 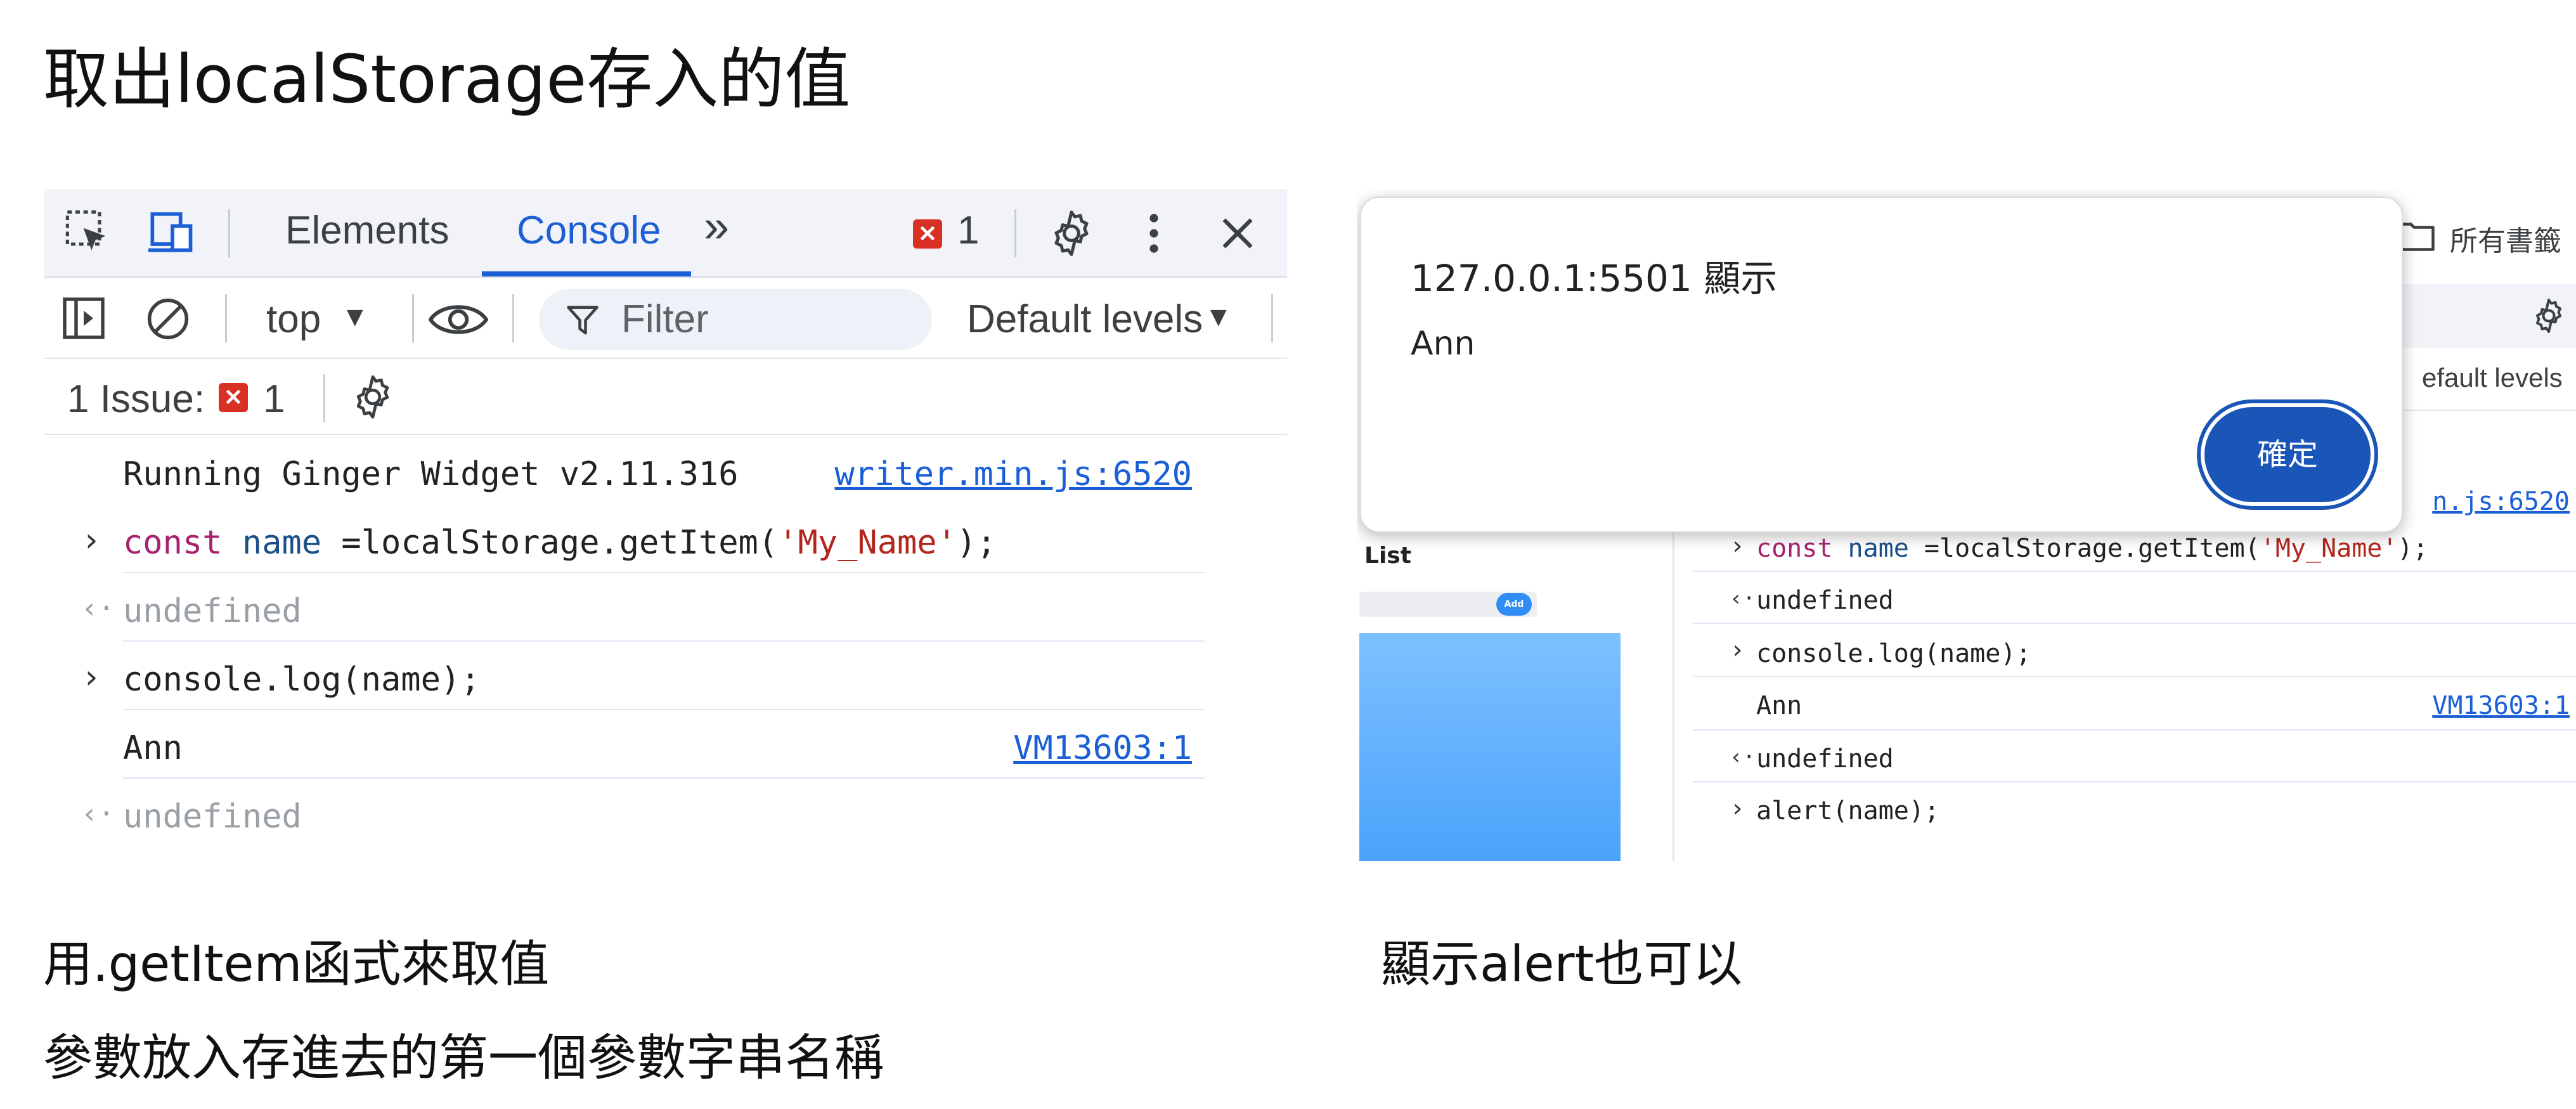 I want to click on log-levels-selector: Default levels, so click(x=1085, y=319).